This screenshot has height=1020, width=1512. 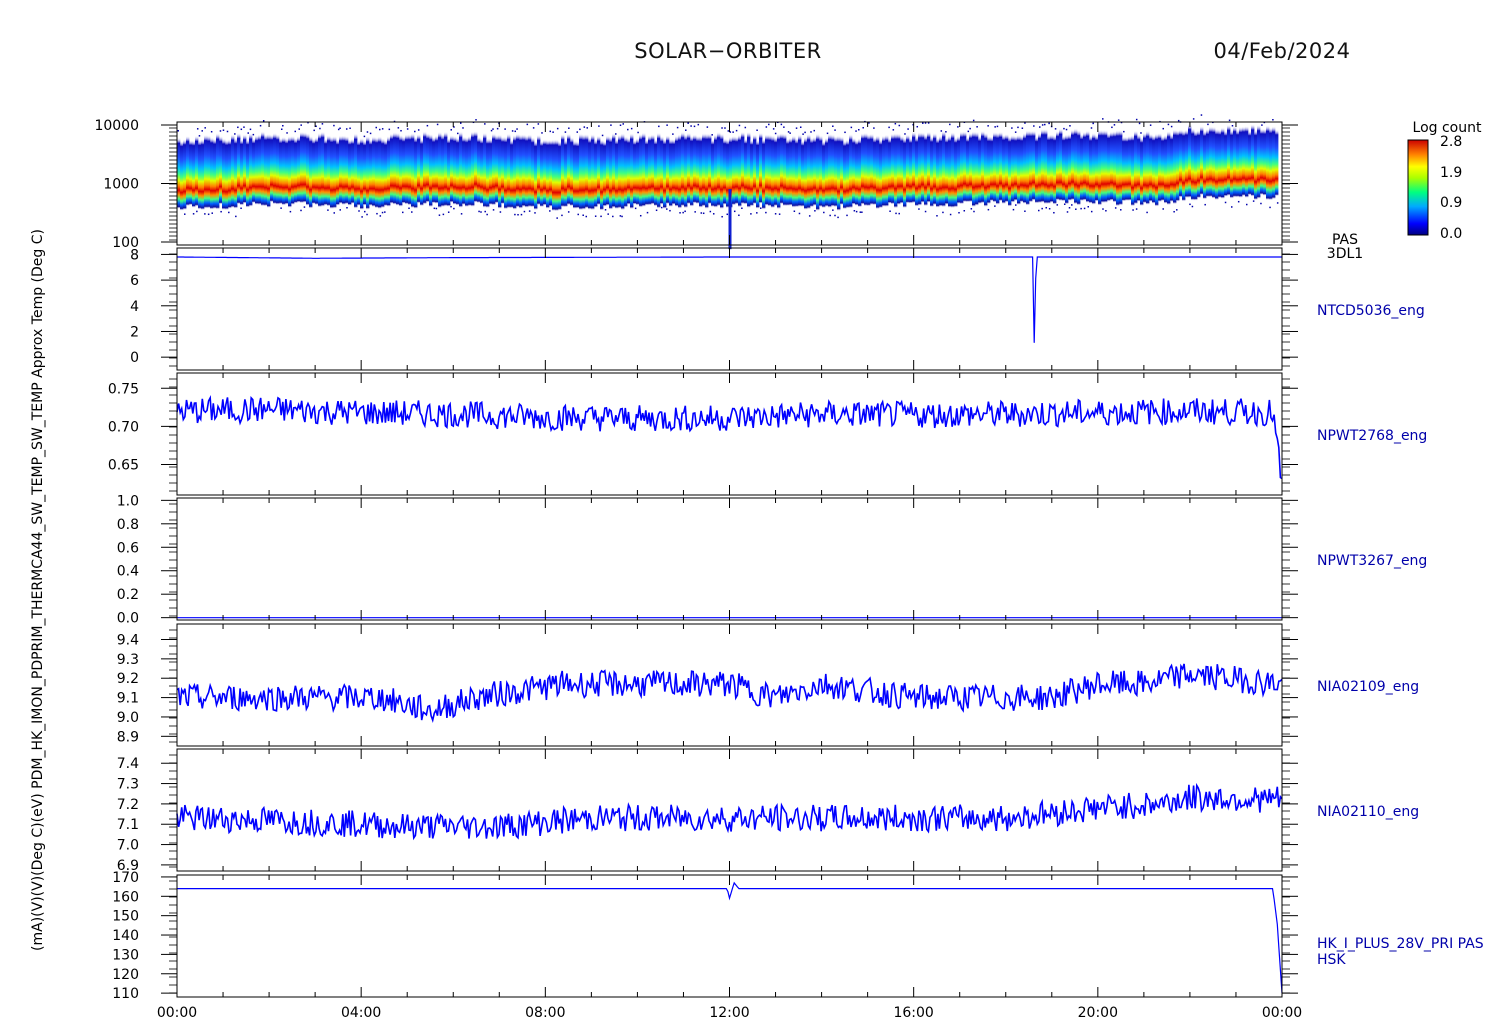 What do you see at coordinates (128, 785) in the screenshot?
I see `y-tick-label: 7.3` at bounding box center [128, 785].